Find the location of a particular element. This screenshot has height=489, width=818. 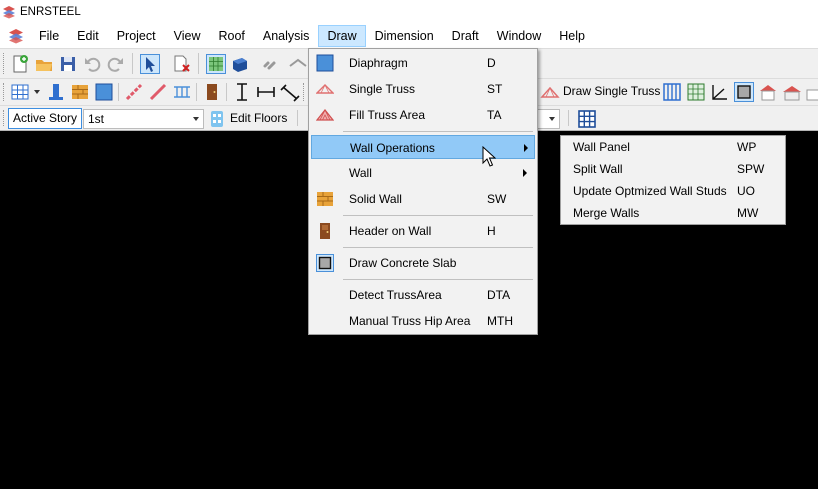

single-truss-icon is located at coordinates (550, 92).